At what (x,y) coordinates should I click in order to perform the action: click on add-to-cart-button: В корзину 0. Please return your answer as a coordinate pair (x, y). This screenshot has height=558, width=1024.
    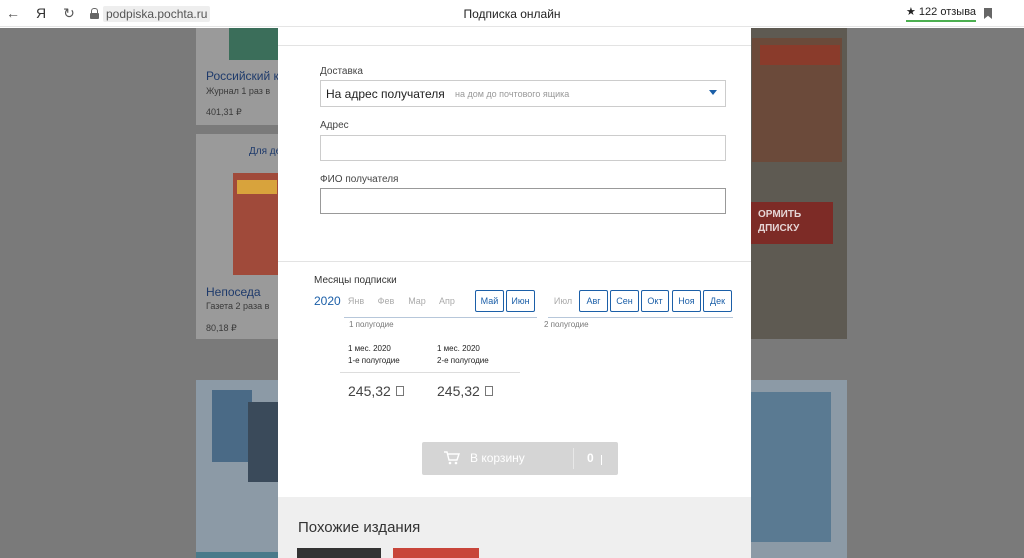
    Looking at the image, I should click on (520, 458).